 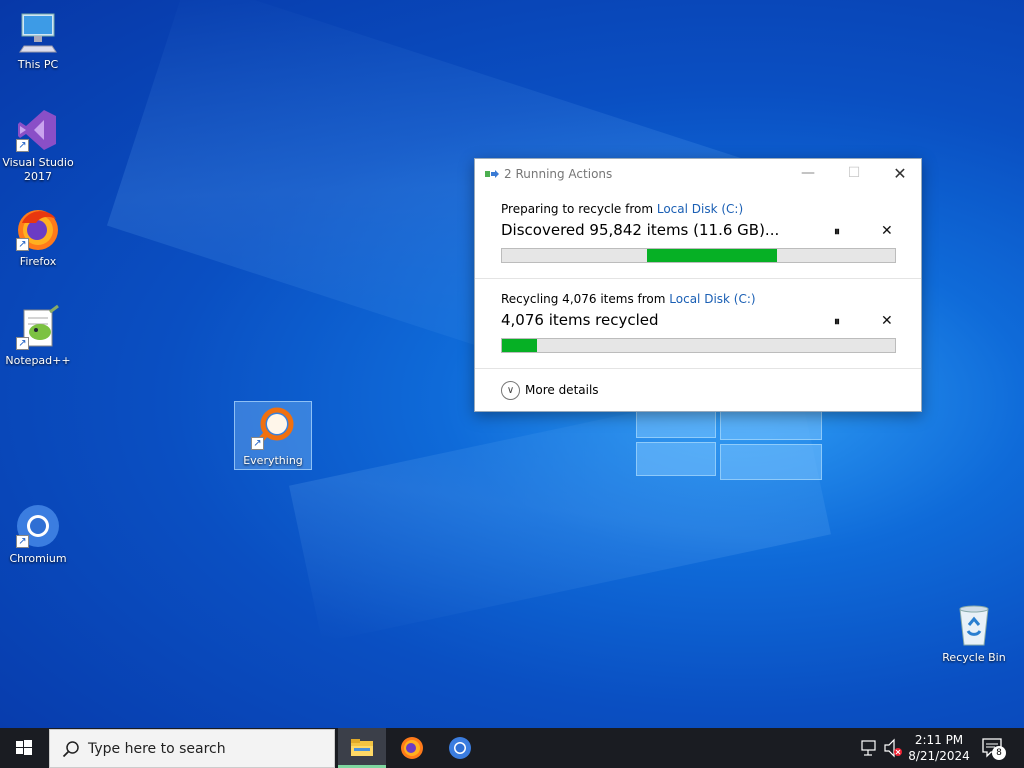 I want to click on chromium-icon, so click(x=460, y=748).